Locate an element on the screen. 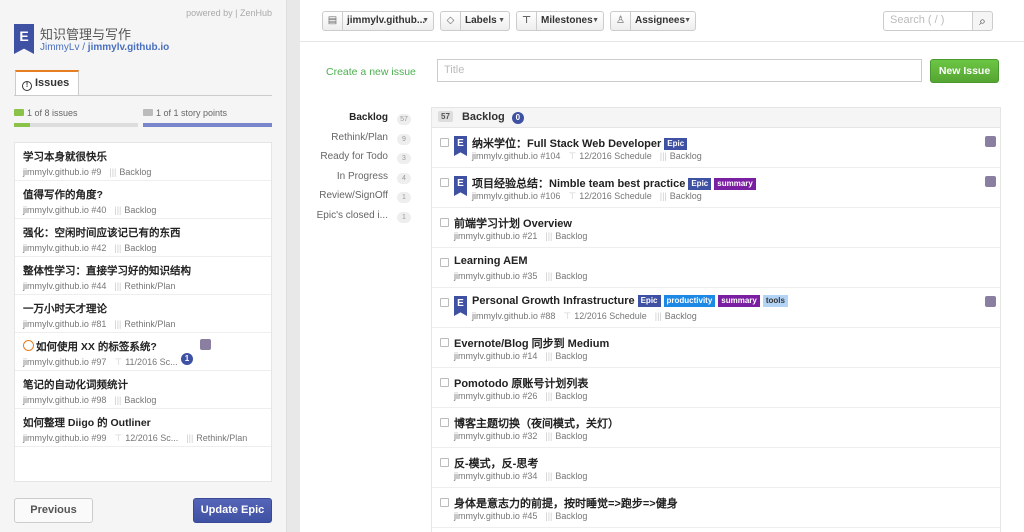  issue-title-text: 学习本身就很快乐 is located at coordinates (65, 157).